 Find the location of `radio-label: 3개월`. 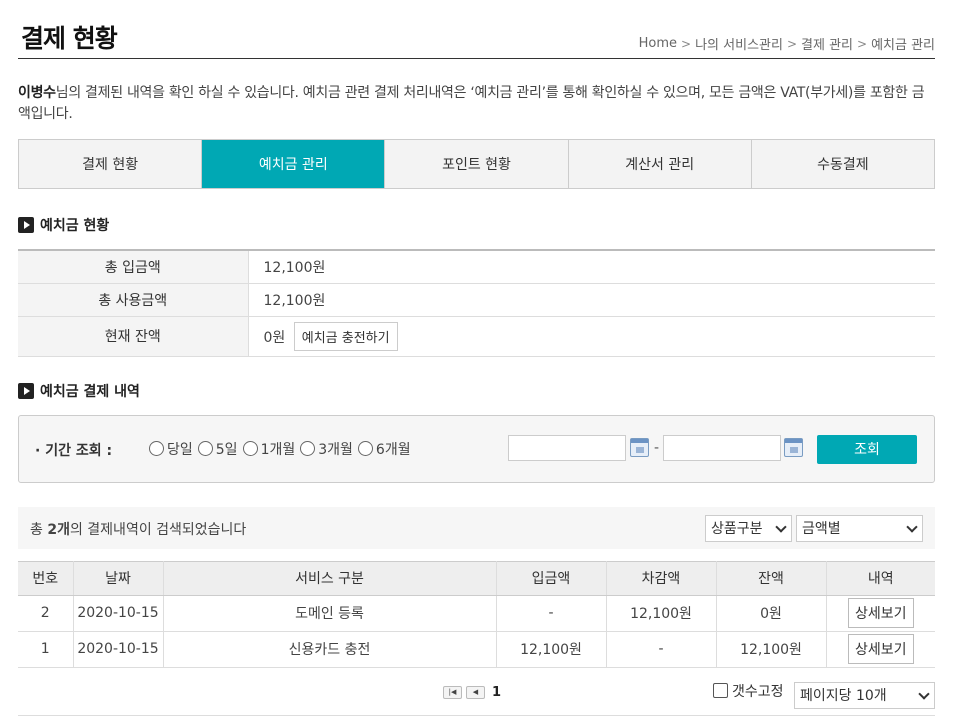

radio-label: 3개월 is located at coordinates (335, 449).